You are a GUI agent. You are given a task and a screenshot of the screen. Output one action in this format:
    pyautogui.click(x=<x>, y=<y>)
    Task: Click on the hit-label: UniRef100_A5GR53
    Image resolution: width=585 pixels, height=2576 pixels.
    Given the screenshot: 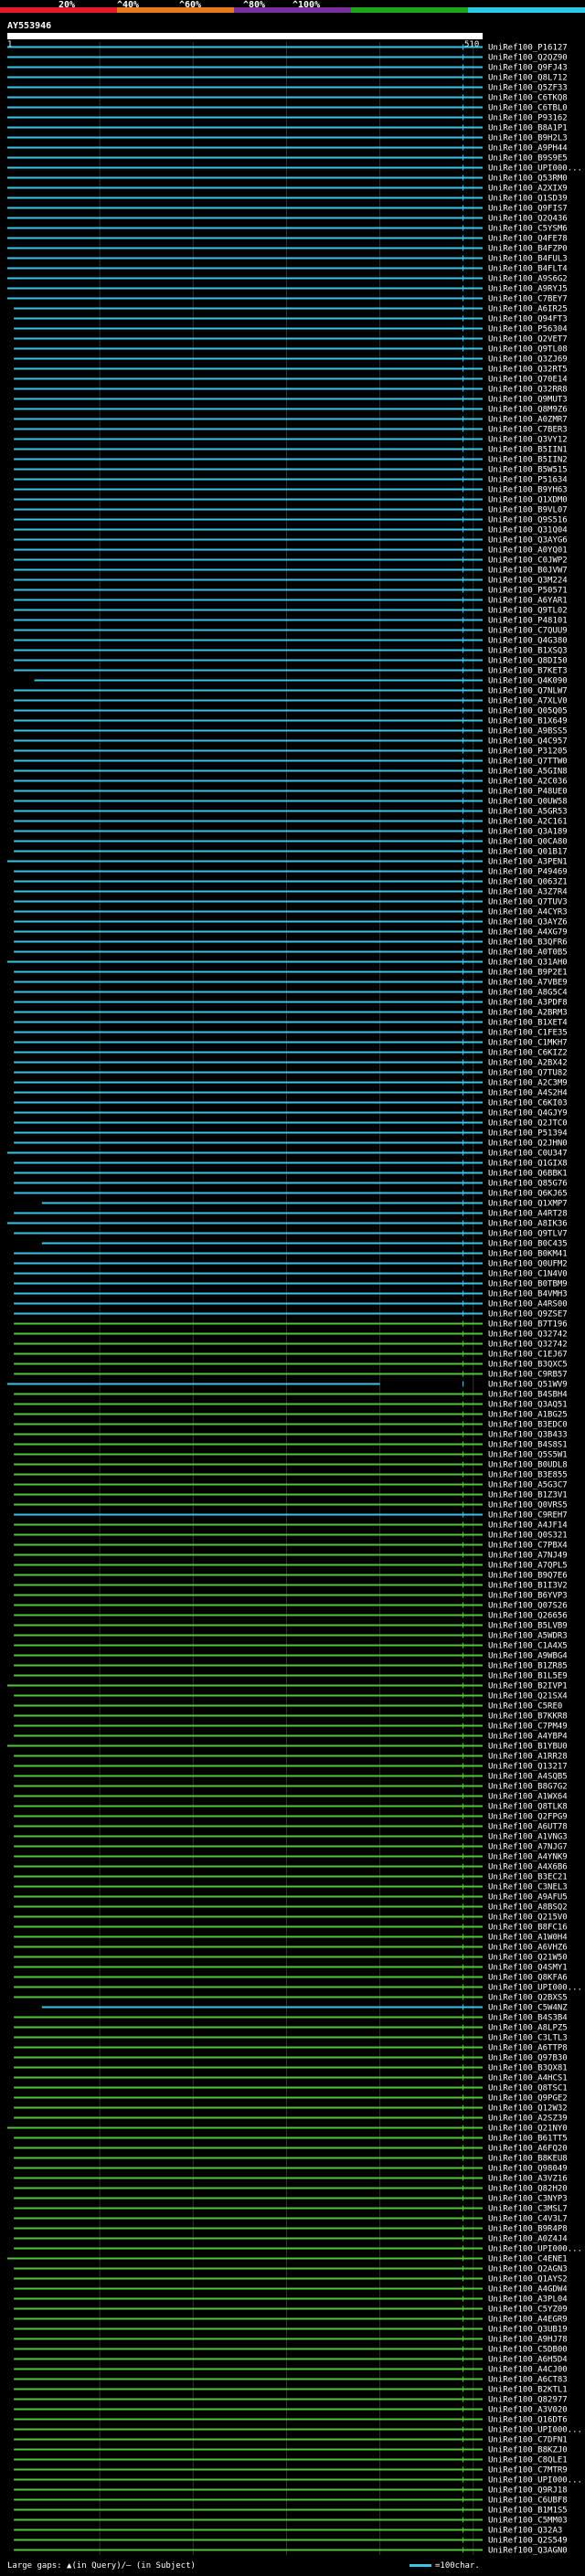 What is the action you would take?
    pyautogui.click(x=528, y=812)
    